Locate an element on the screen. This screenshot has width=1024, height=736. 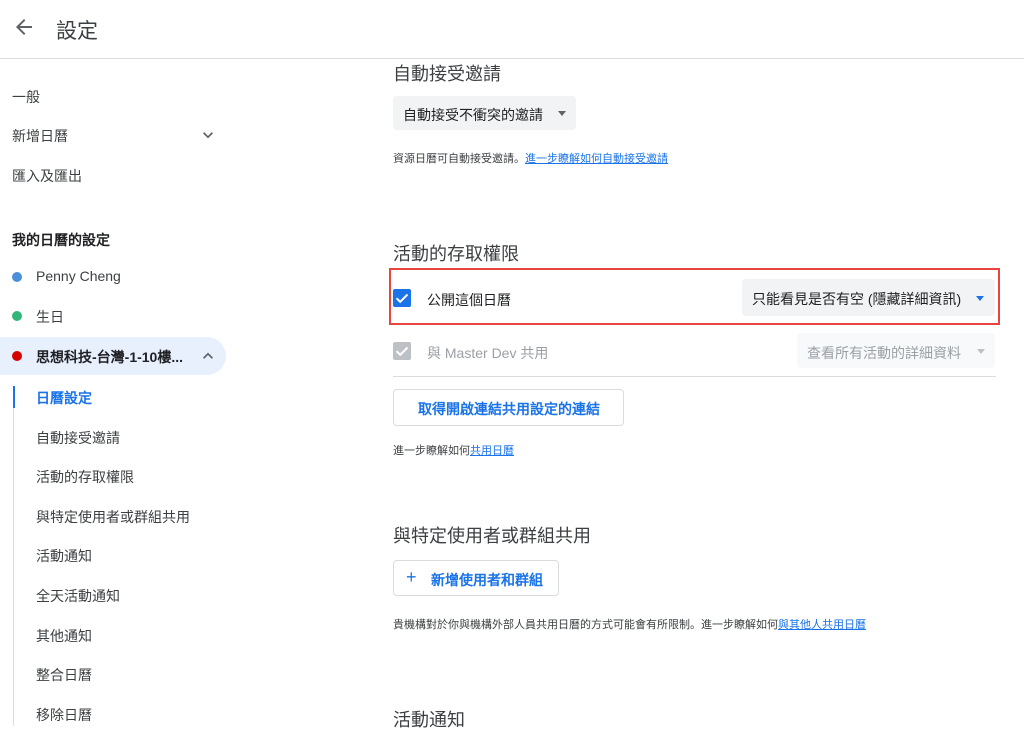
chevron-down-icon is located at coordinates (208, 135).